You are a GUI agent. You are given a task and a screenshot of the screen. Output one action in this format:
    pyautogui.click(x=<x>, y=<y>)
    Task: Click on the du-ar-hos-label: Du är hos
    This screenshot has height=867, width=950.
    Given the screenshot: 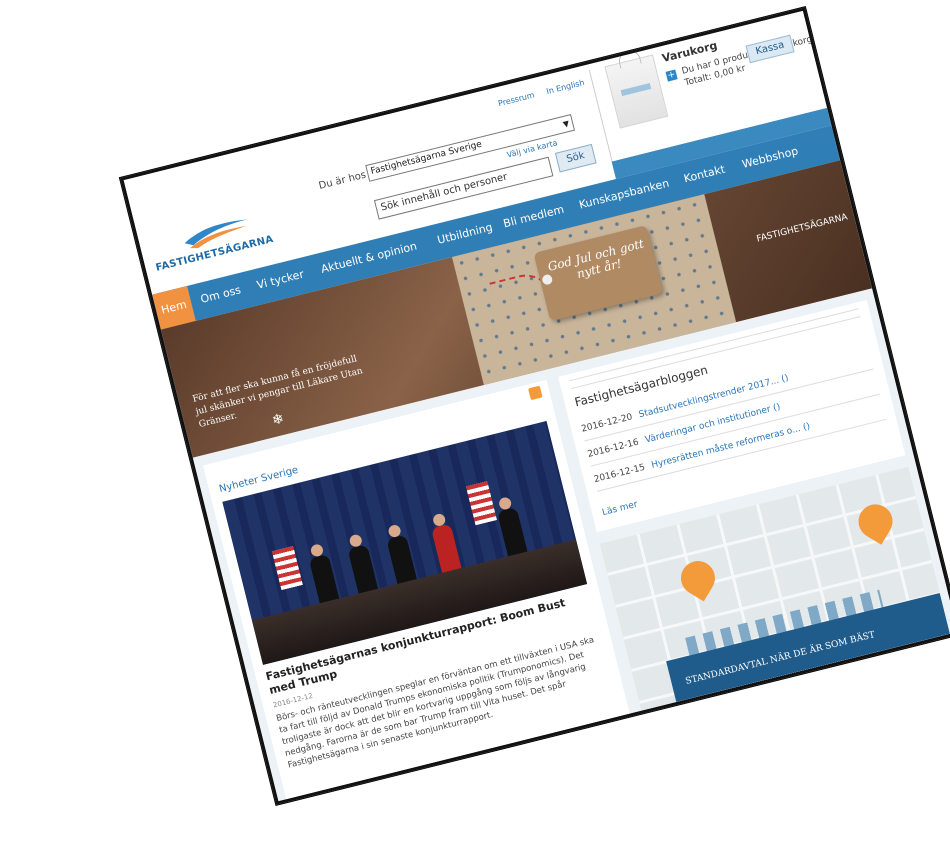 What is the action you would take?
    pyautogui.click(x=342, y=180)
    